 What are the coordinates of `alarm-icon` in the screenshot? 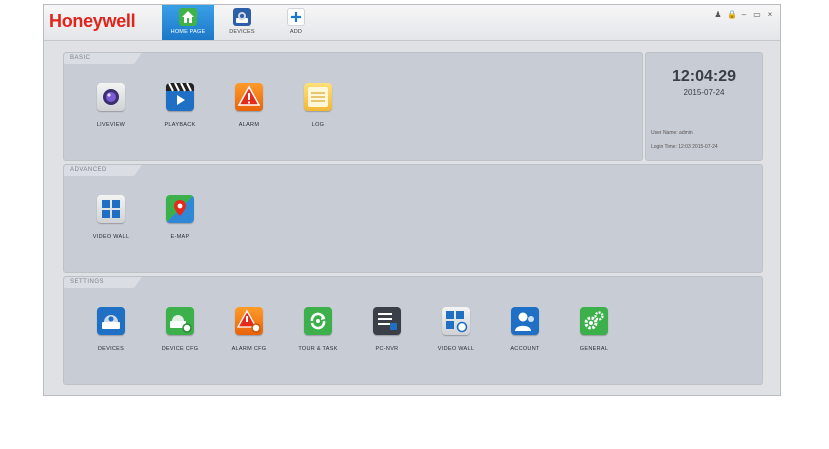 It's located at (249, 97).